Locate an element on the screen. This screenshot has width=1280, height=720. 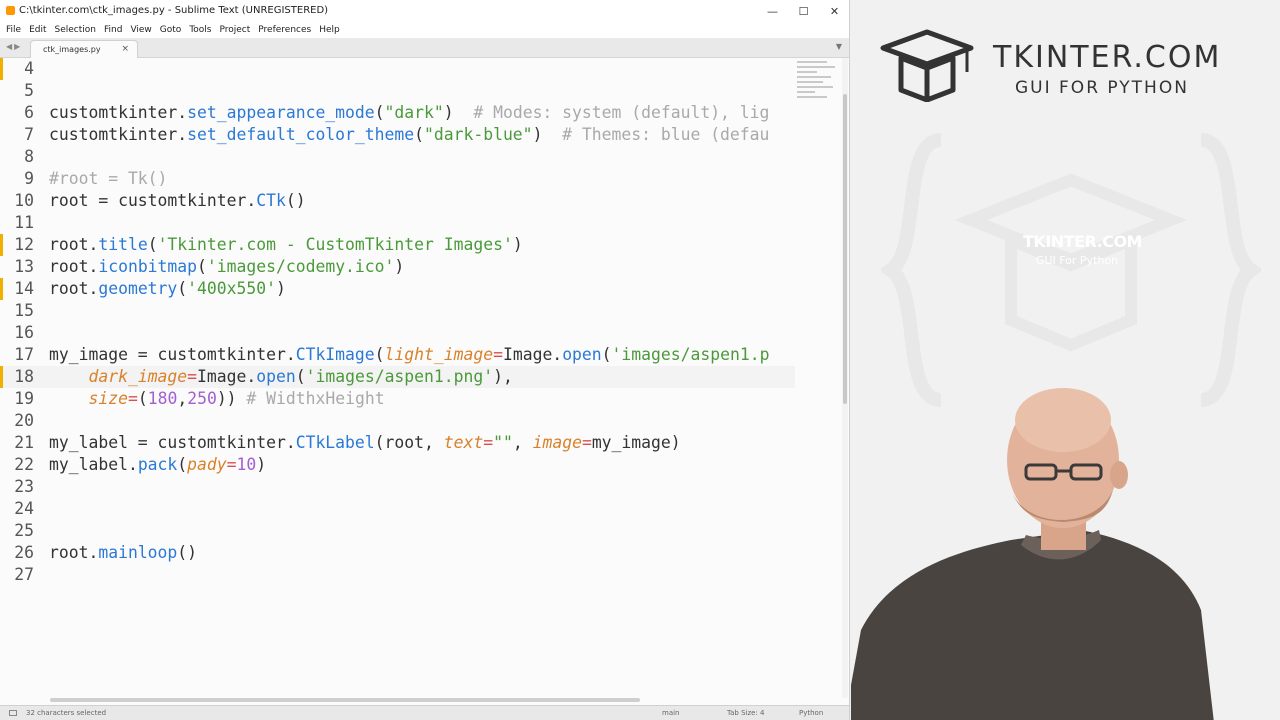
line-number: 25 is located at coordinates (24, 530).